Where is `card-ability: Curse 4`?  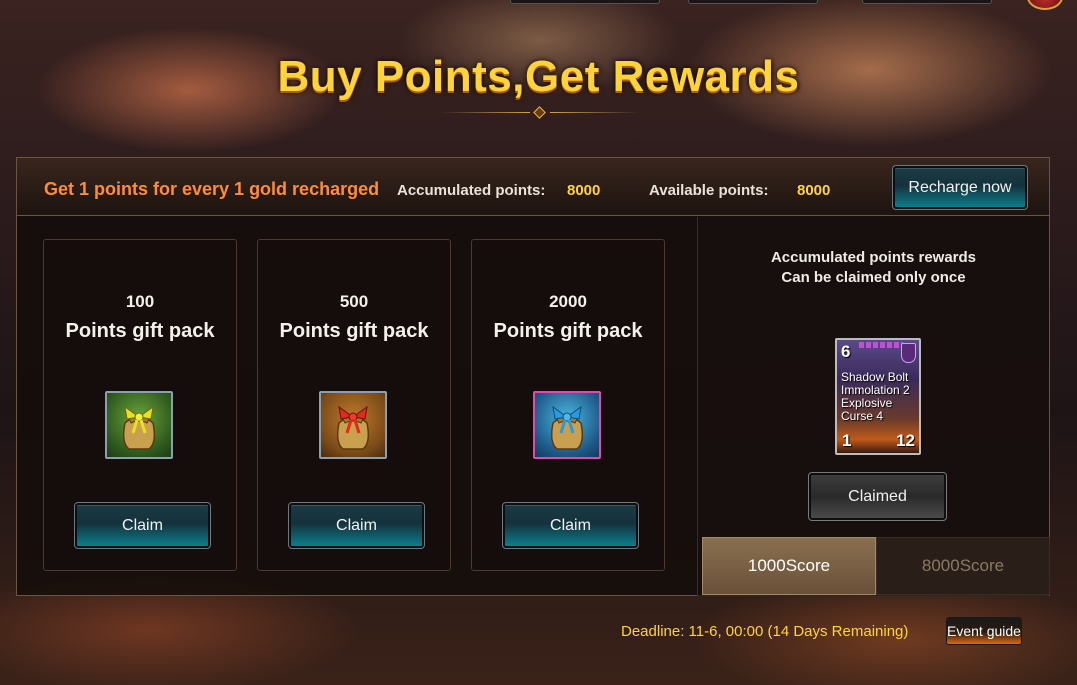 card-ability: Curse 4 is located at coordinates (862, 416).